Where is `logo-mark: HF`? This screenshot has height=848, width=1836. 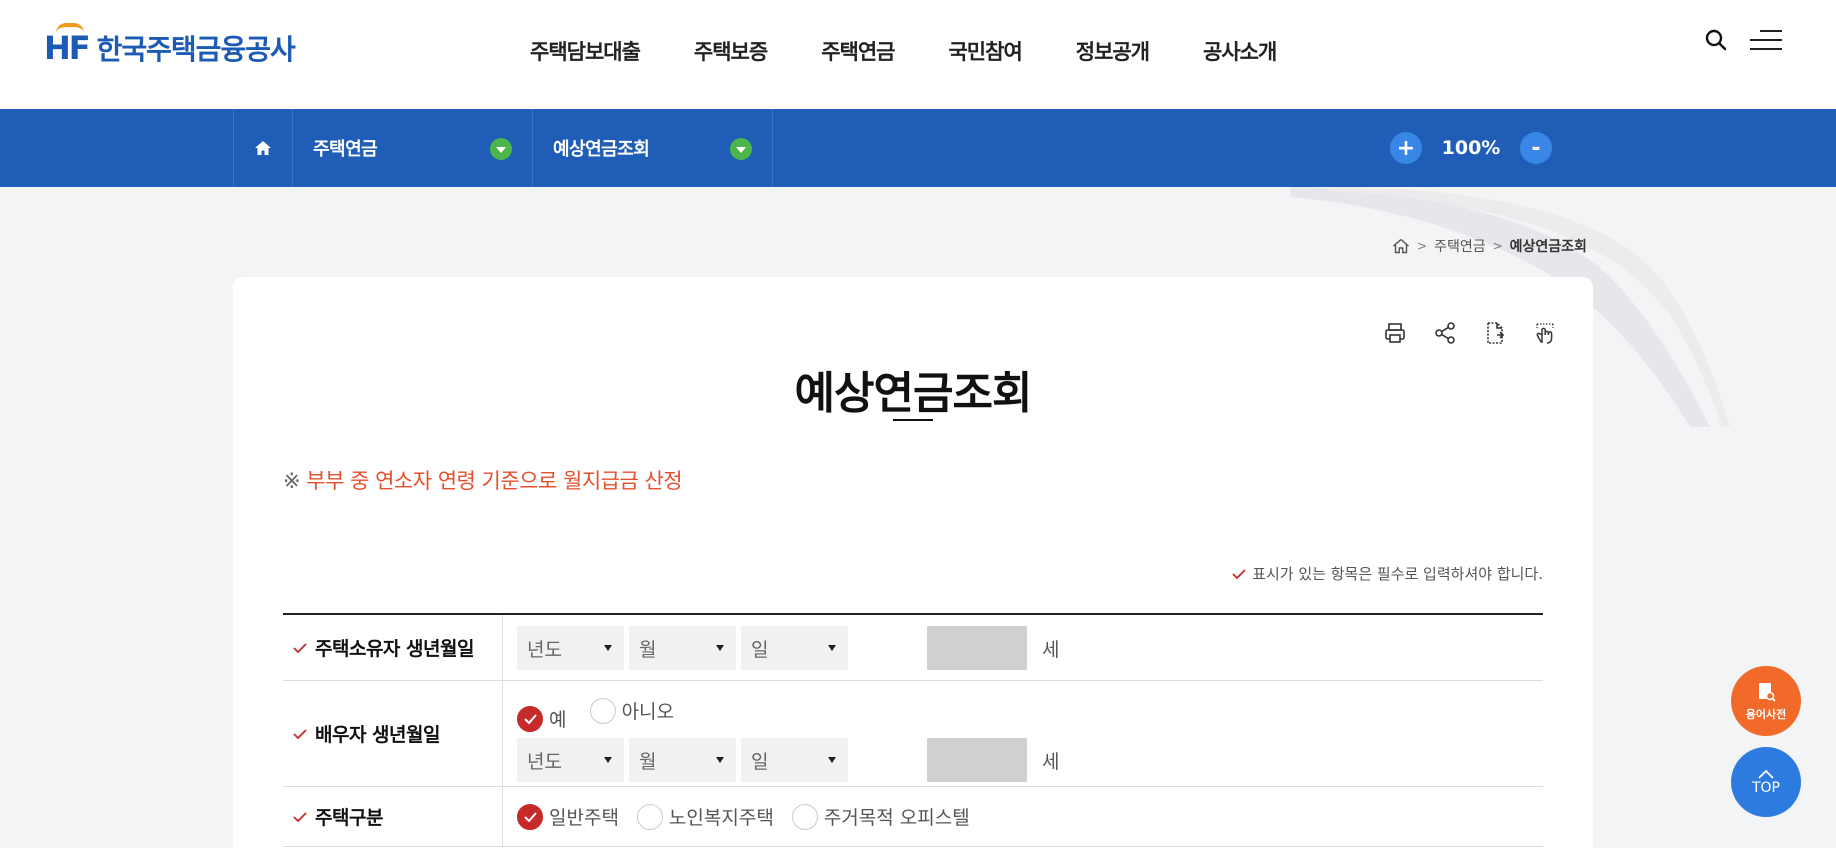
logo-mark: HF is located at coordinates (67, 45).